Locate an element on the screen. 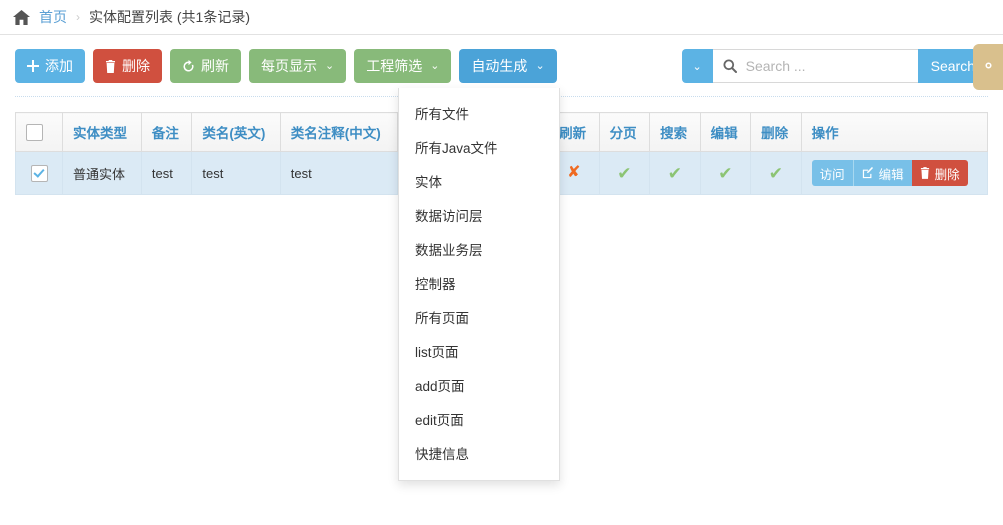 The image size is (1003, 525). home-icon is located at coordinates (21, 17).